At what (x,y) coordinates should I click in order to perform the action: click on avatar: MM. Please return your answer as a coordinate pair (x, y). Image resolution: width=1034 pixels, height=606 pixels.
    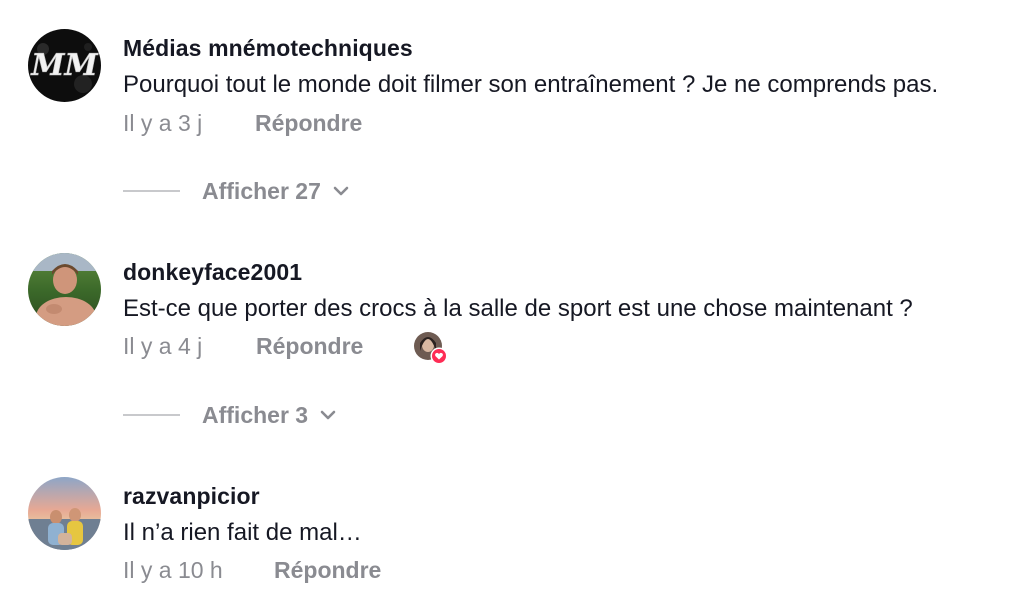
    Looking at the image, I should click on (64, 65).